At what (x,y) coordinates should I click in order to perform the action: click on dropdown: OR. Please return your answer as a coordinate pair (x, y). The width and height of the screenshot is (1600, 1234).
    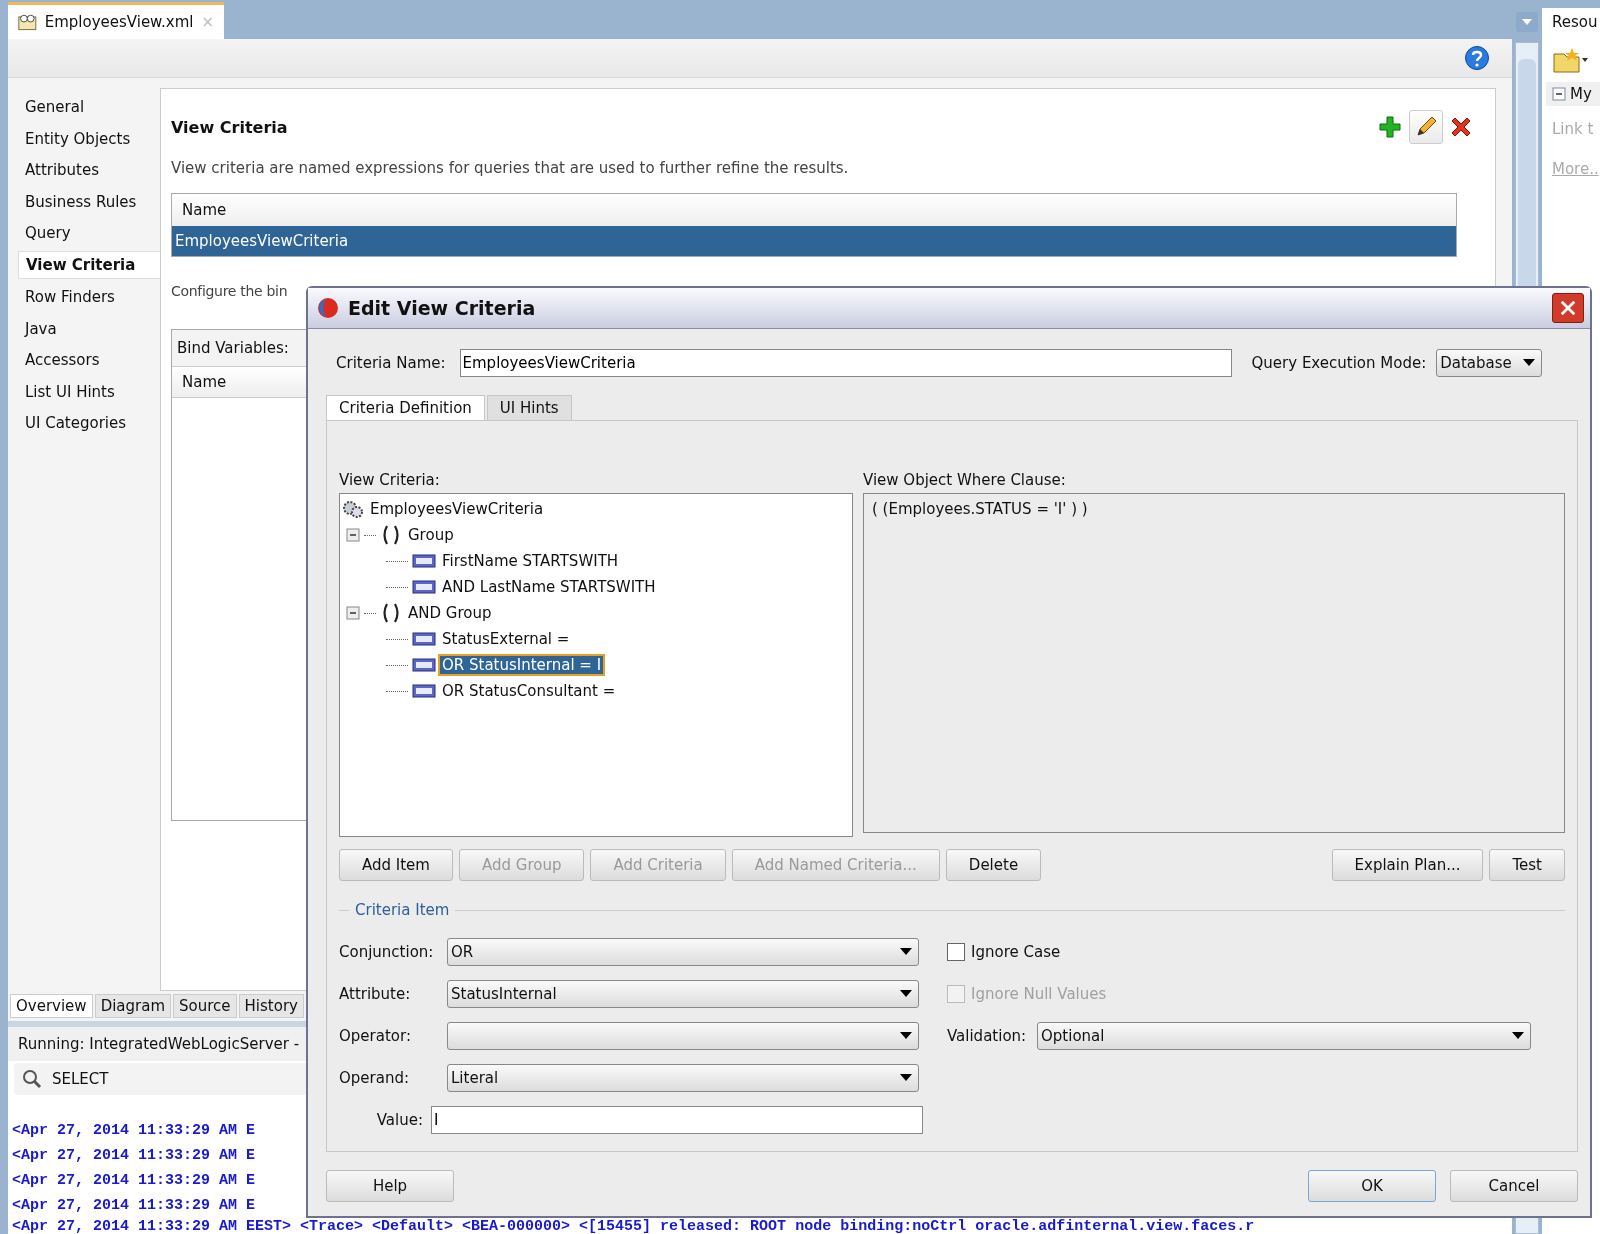
    Looking at the image, I should click on (683, 952).